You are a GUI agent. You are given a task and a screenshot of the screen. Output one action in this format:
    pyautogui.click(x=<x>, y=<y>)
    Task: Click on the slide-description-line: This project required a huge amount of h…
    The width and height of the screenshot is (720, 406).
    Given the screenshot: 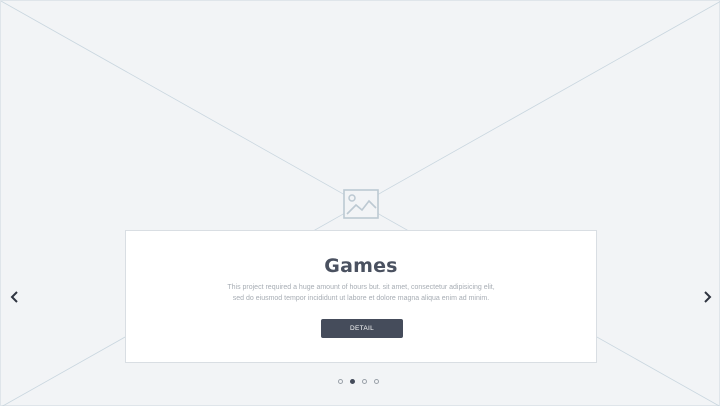 What is the action you would take?
    pyautogui.click(x=361, y=287)
    